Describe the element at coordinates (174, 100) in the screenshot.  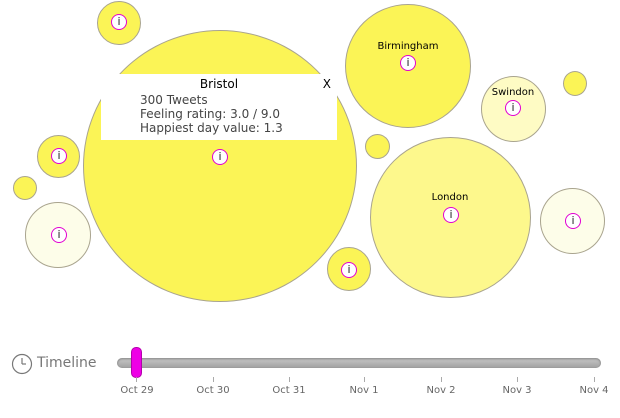
I see `popup-tweets: 300 Tweets` at that location.